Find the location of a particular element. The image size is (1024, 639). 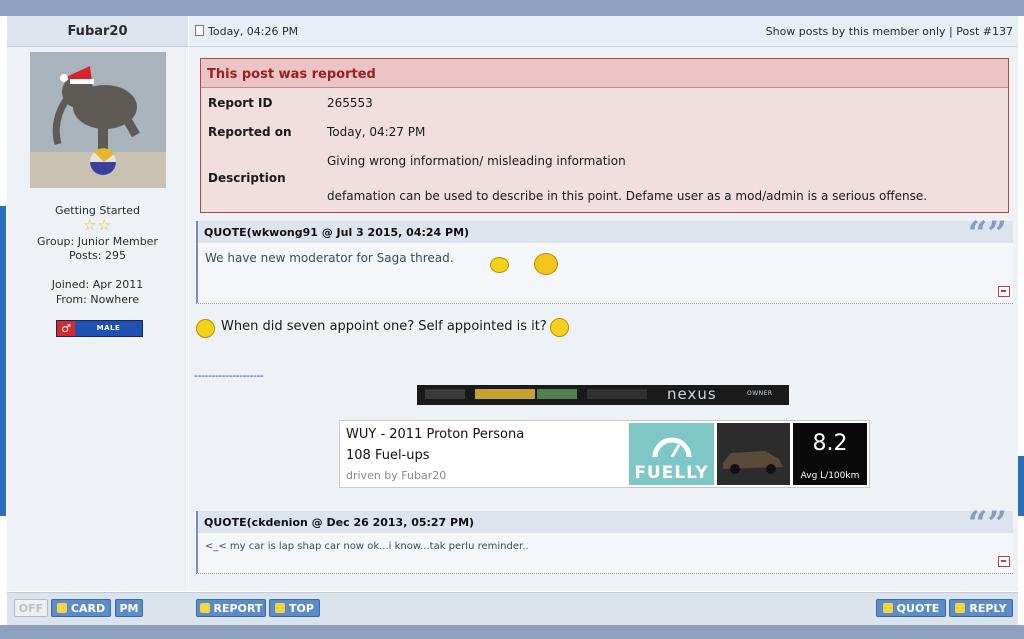

nexus-banner: nexus OWNER is located at coordinates (603, 395).